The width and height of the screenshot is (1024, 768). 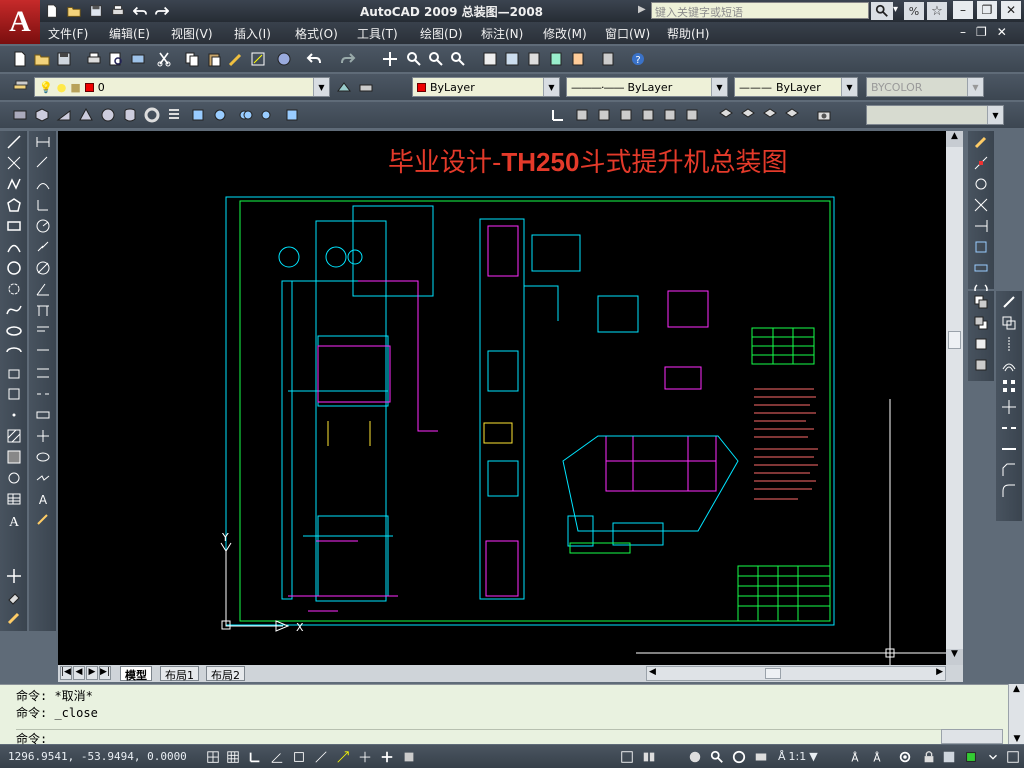 What do you see at coordinates (905, 756) in the screenshot?
I see `workspace-switch-icon` at bounding box center [905, 756].